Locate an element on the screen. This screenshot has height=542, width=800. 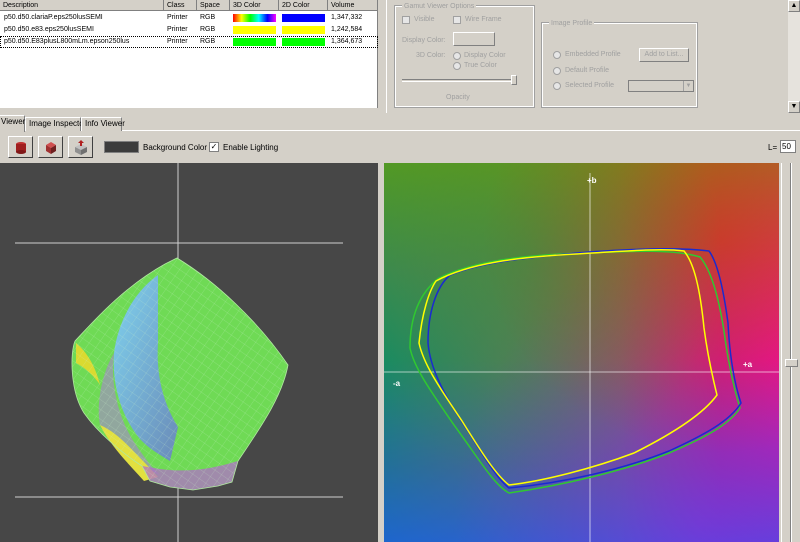
cylinder-icon is located at coordinates (21, 148).